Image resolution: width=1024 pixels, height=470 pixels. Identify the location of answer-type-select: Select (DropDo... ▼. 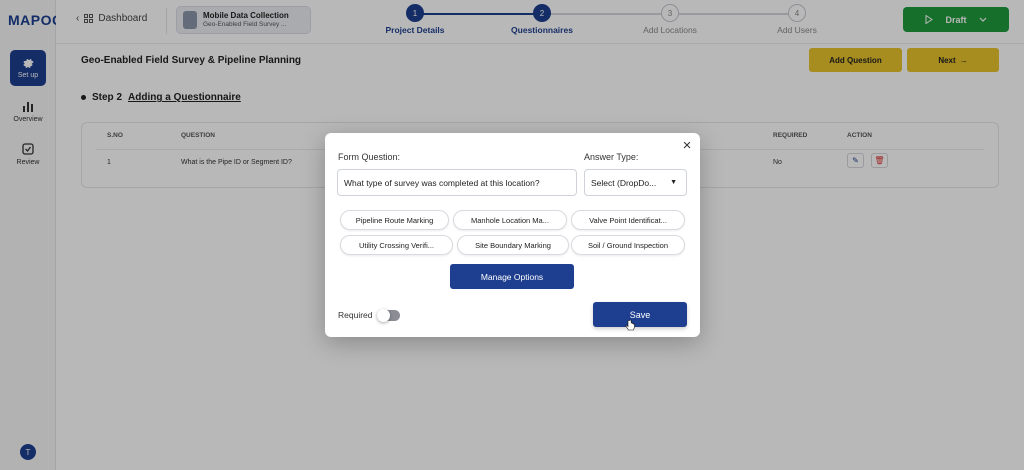
(635, 182).